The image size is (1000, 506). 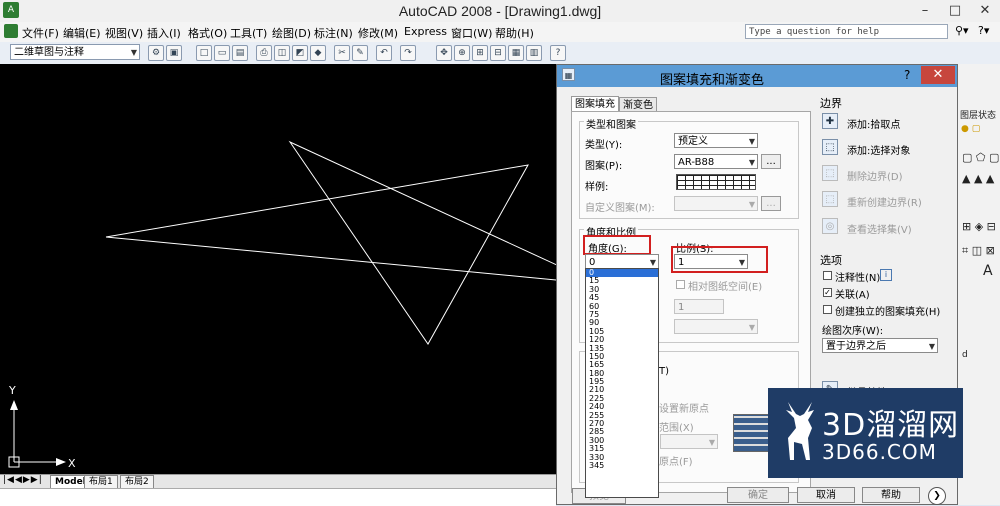 What do you see at coordinates (592, 262) in the screenshot?
I see `angle-value: 0` at bounding box center [592, 262].